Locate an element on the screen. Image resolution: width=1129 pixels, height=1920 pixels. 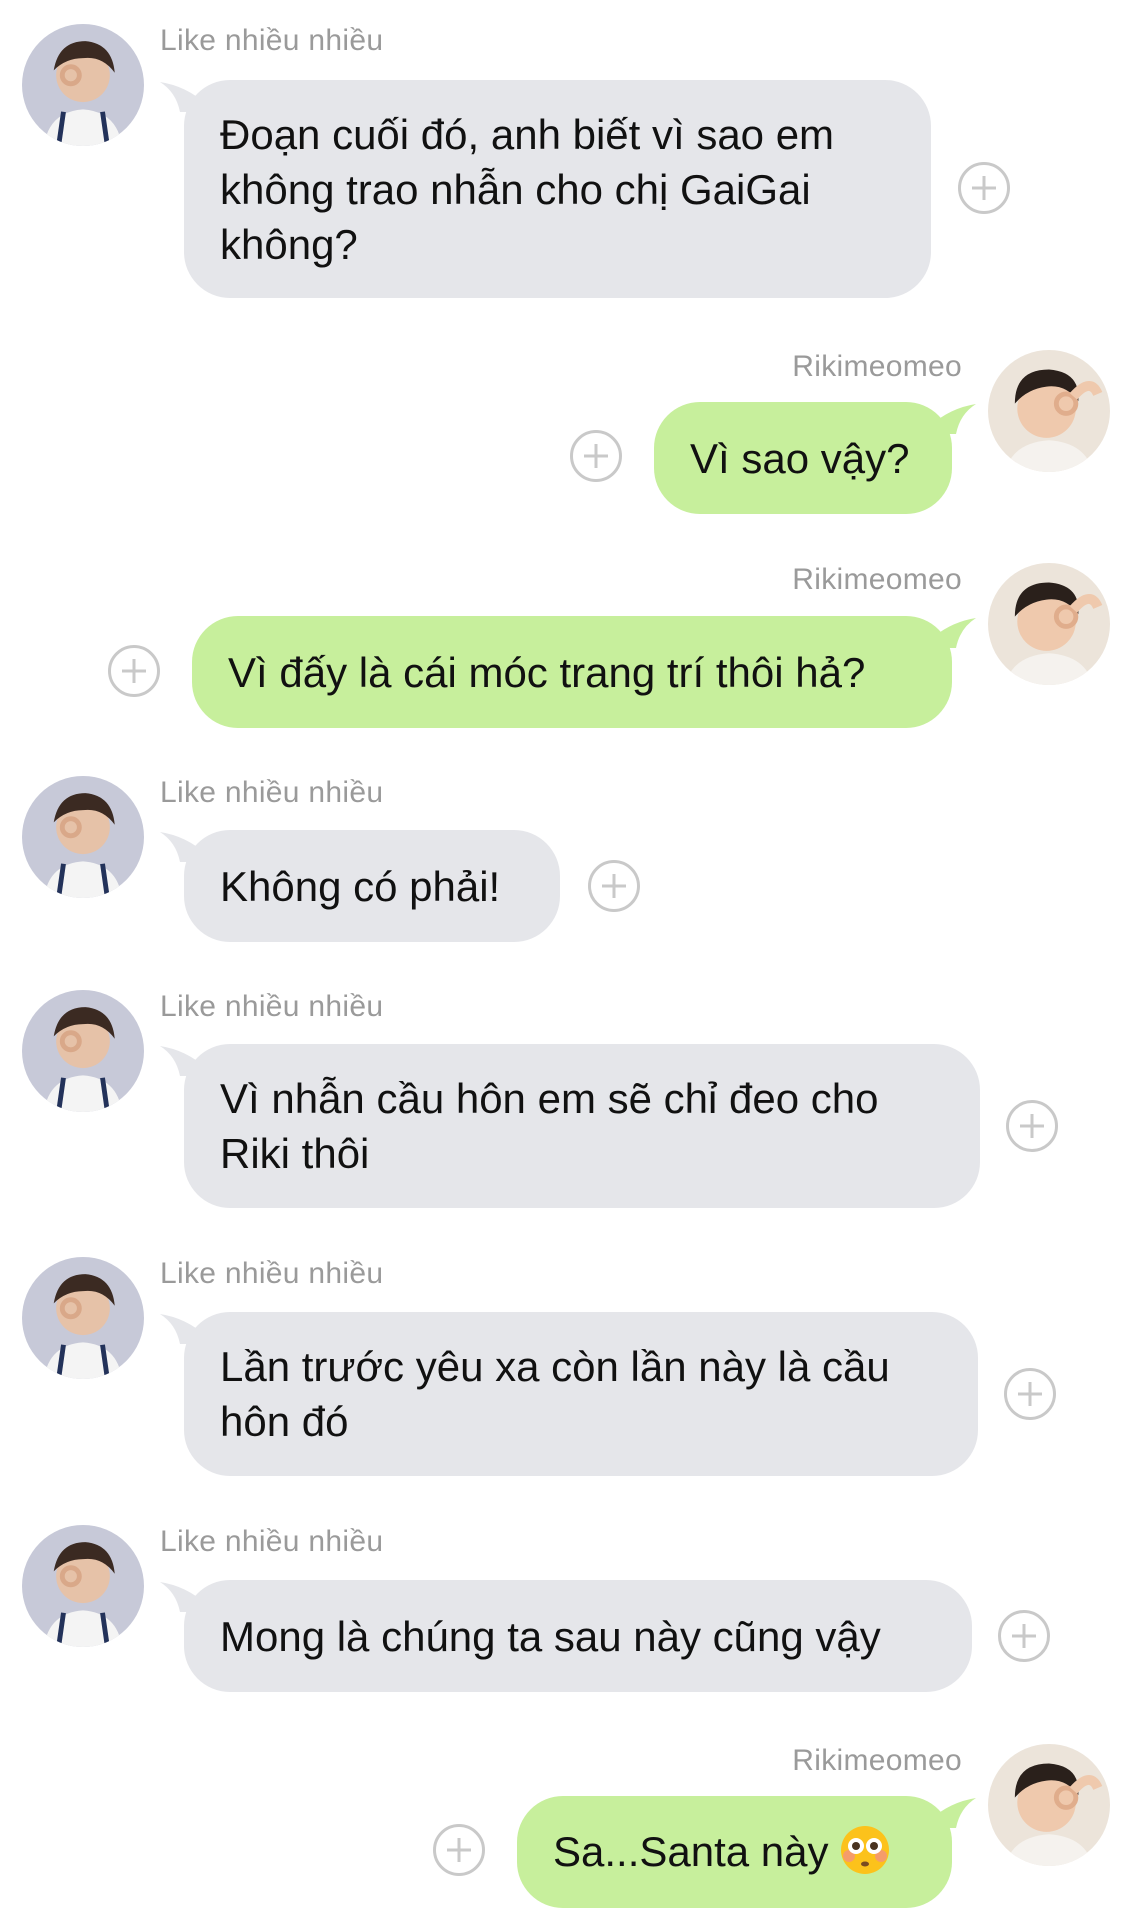
message-bubble: Không có phải! is located at coordinates (372, 886).